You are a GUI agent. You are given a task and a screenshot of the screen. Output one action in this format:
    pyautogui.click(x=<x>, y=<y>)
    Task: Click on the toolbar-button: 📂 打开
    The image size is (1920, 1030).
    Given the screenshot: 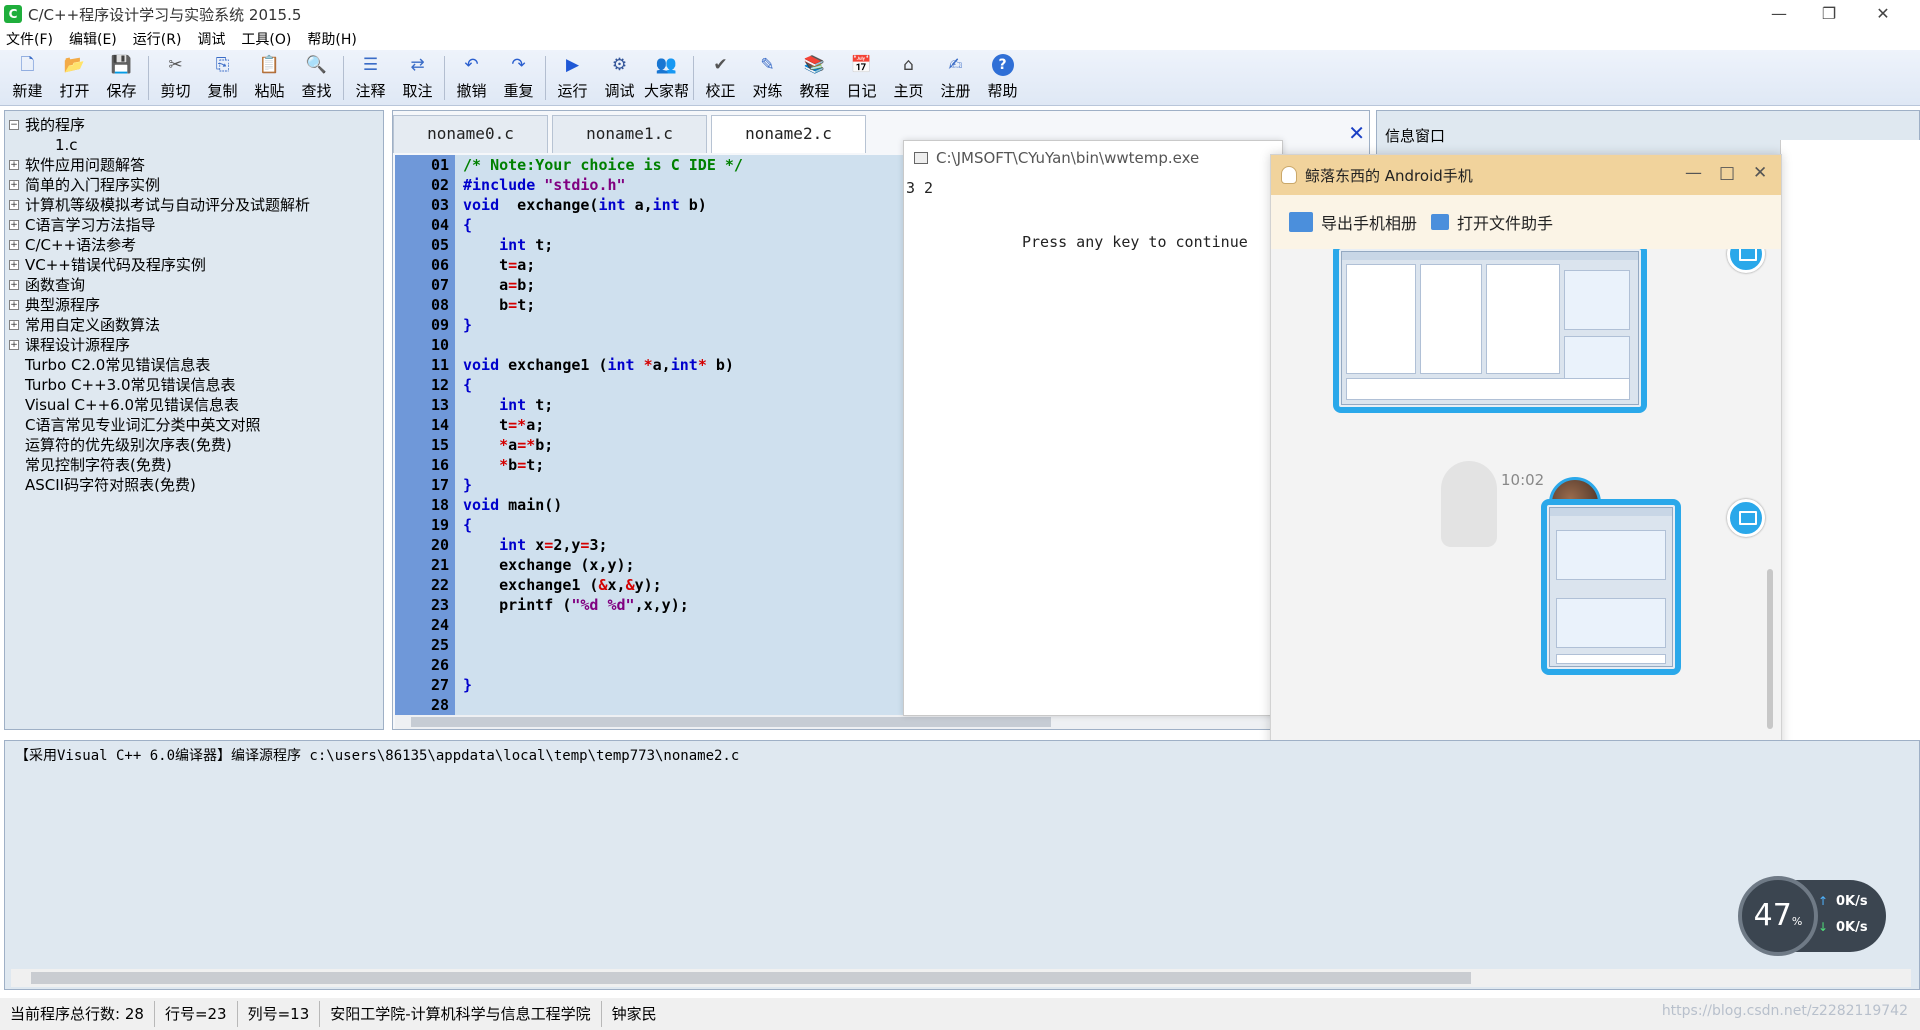 What is the action you would take?
    pyautogui.click(x=74, y=77)
    